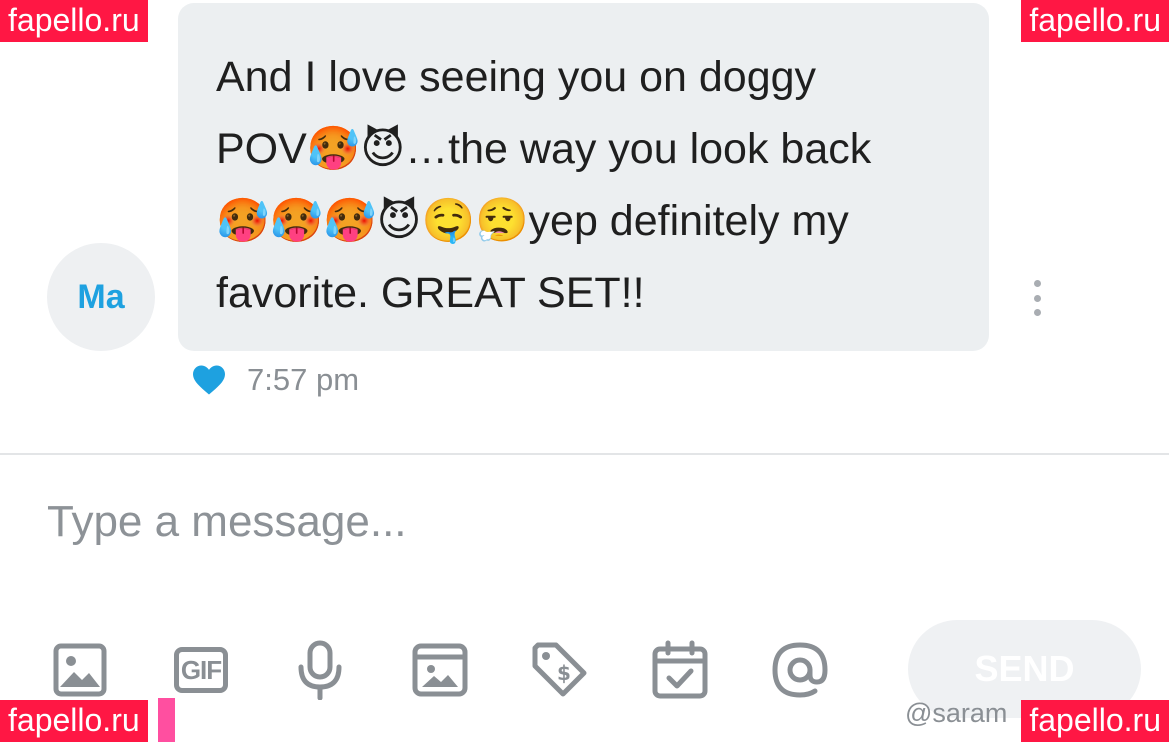 The image size is (1169, 742). What do you see at coordinates (74, 721) in the screenshot?
I see `watermark-bottom-left: fapello.ru` at bounding box center [74, 721].